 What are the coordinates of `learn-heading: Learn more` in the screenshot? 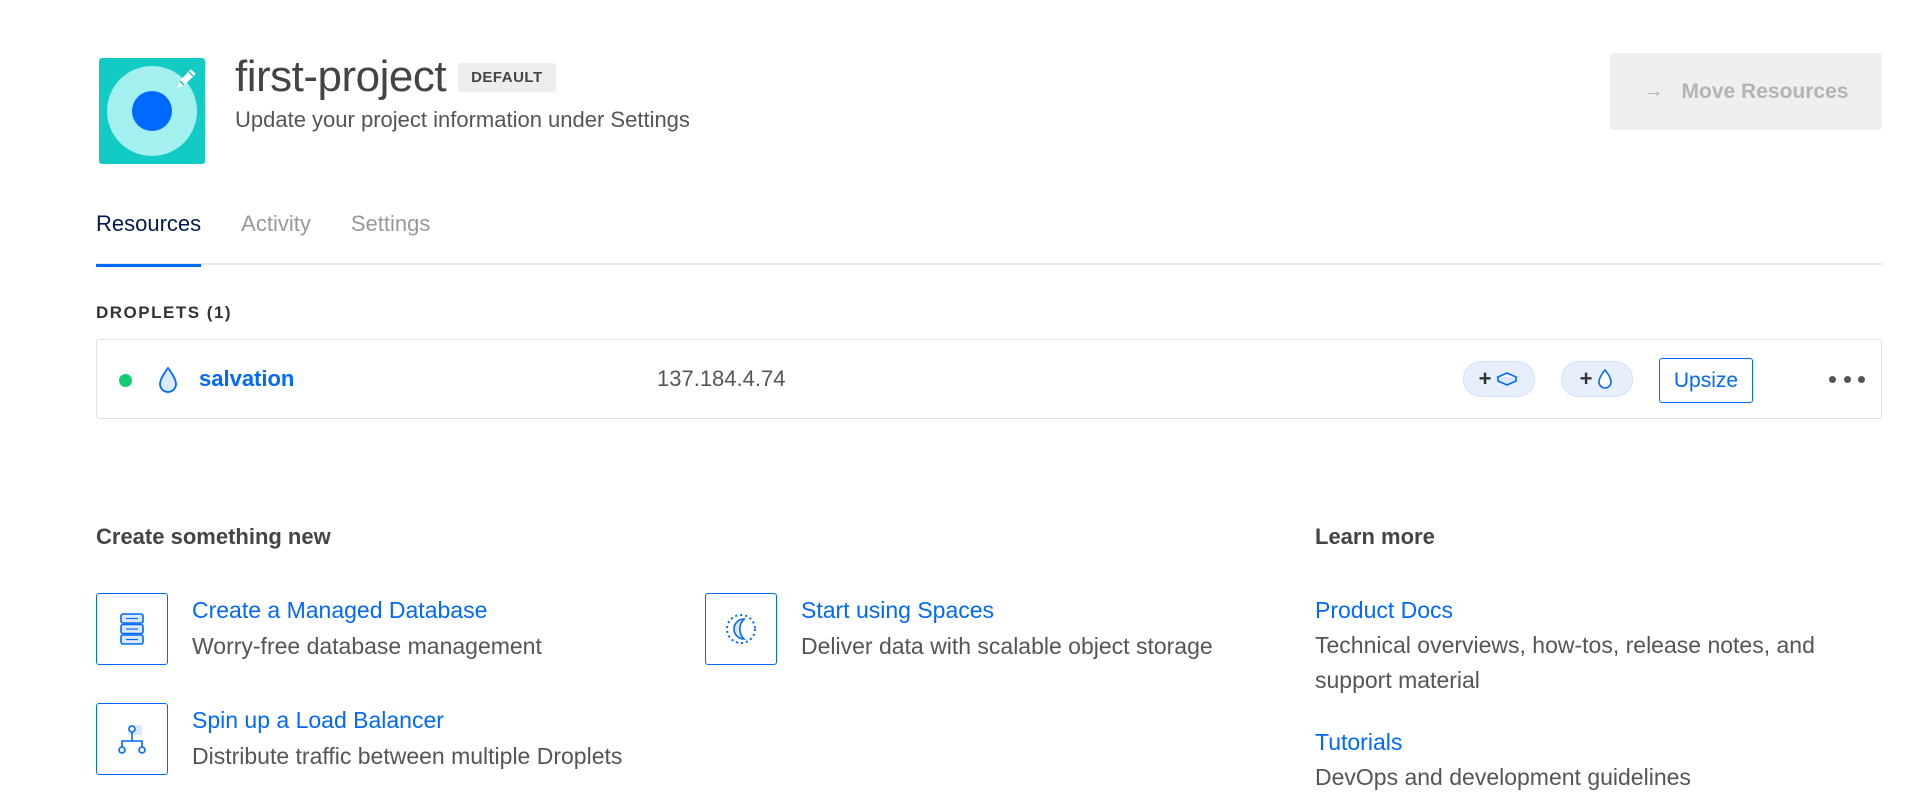 It's located at (1375, 536).